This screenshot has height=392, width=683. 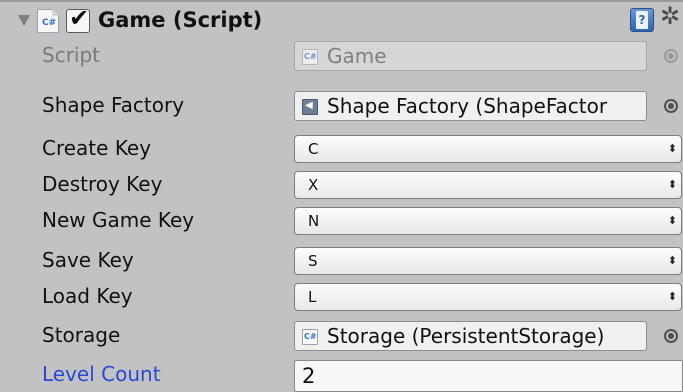 I want to click on load-key-label: Load Key, so click(x=87, y=296).